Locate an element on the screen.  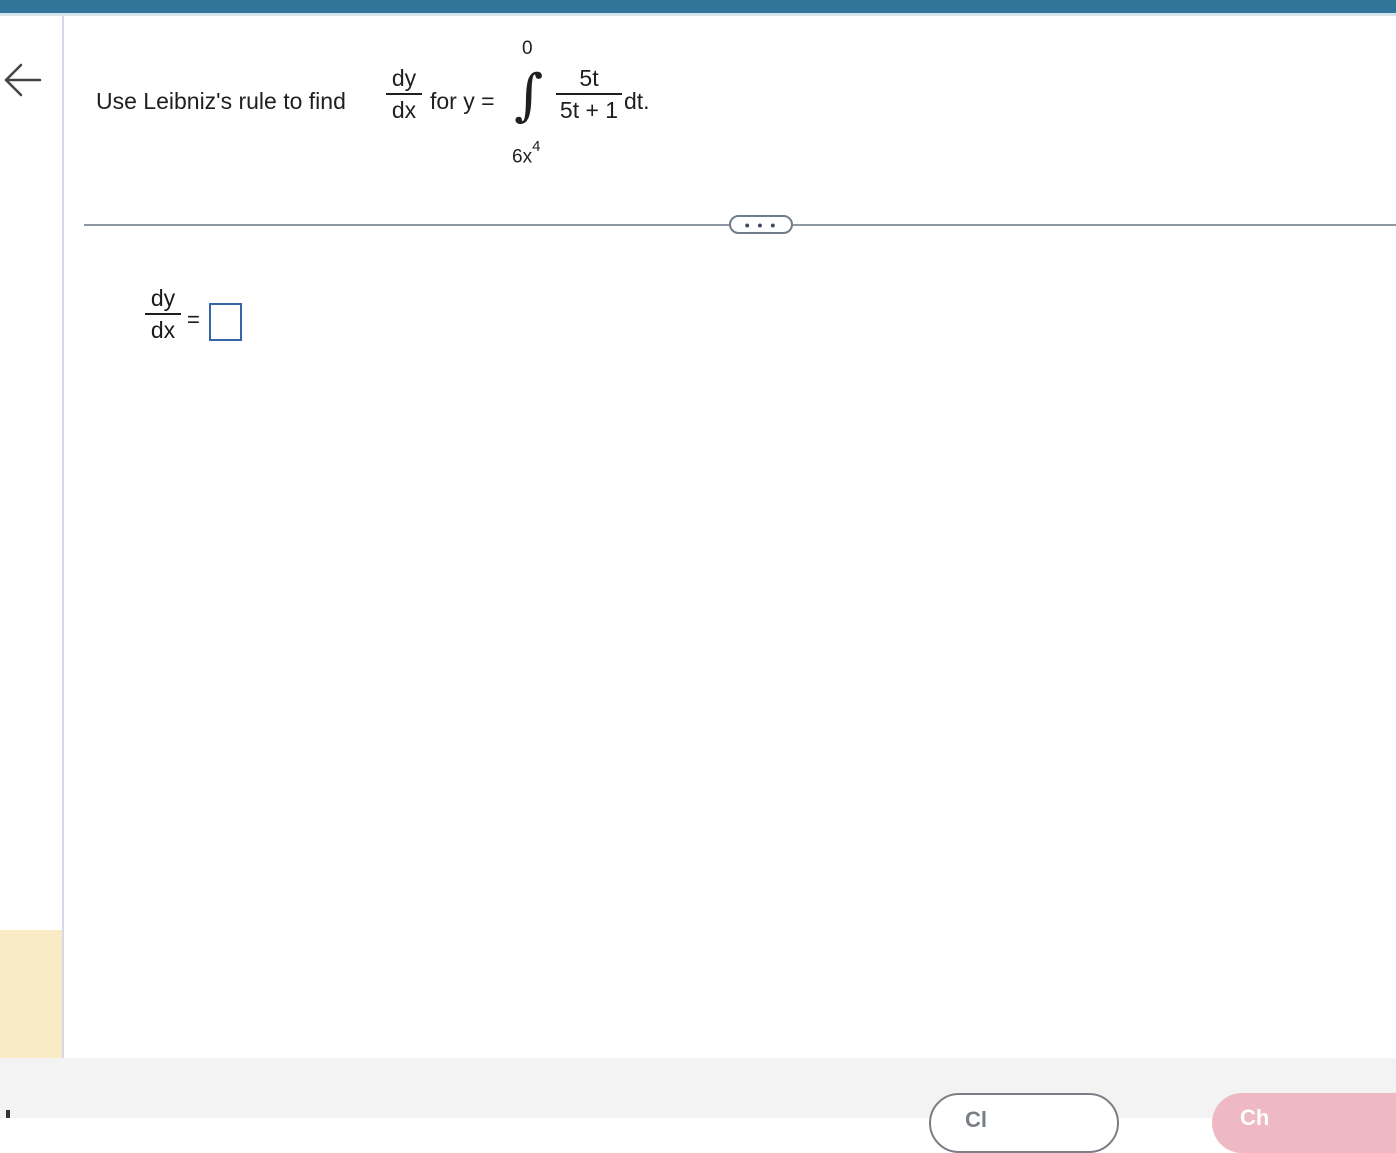
answer-dy-dx-fraction: dy dx is located at coordinates (163, 314).